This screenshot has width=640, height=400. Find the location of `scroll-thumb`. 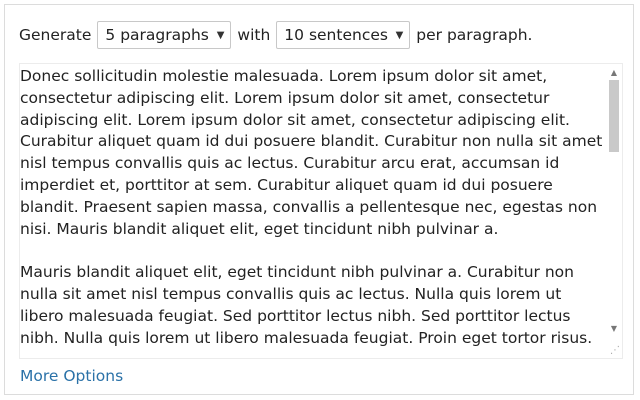

scroll-thumb is located at coordinates (614, 116).